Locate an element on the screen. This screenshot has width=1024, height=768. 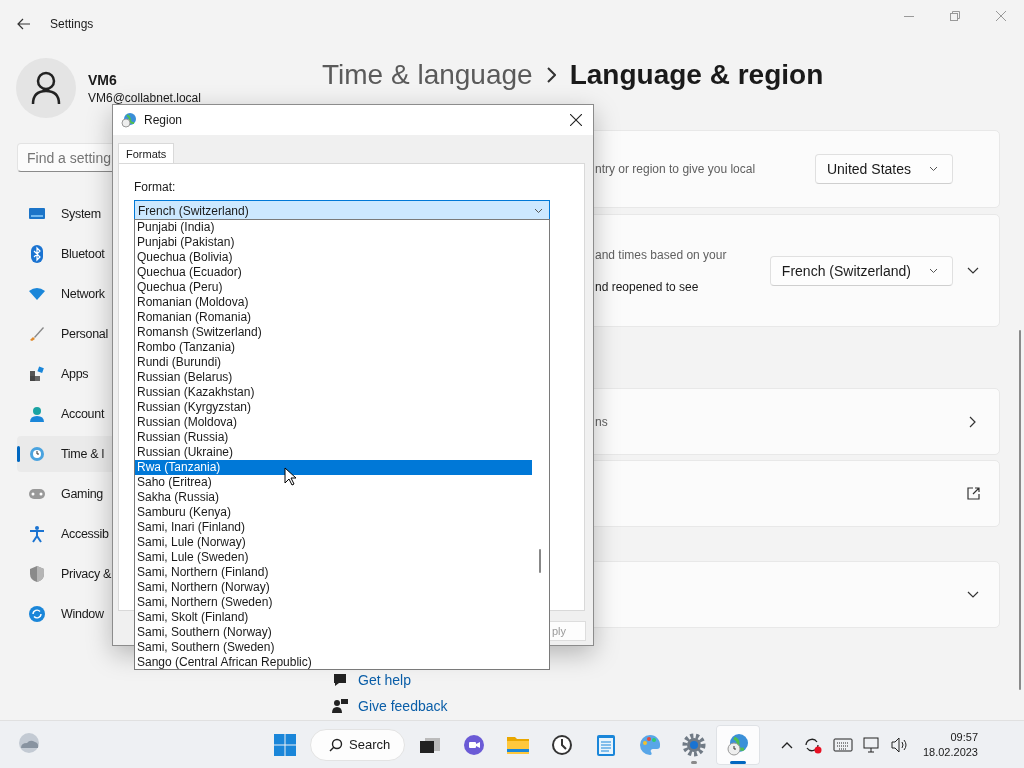
page-title: Language & region is located at coordinates (696, 75).